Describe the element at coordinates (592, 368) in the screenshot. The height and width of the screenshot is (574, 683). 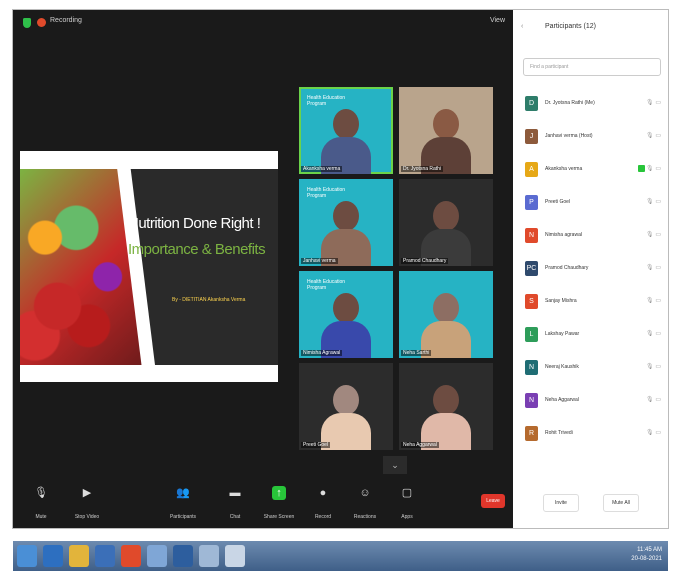
I see `participant-row: N Neeraj Kaushik 🎙 ▭` at that location.